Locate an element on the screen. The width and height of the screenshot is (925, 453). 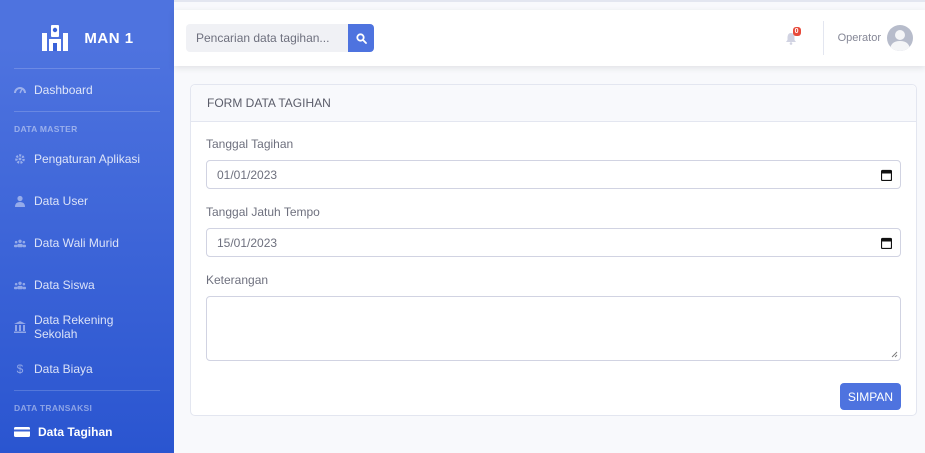
sidebar-item-label: Data Rekening Sekolah is located at coordinates (74, 327).